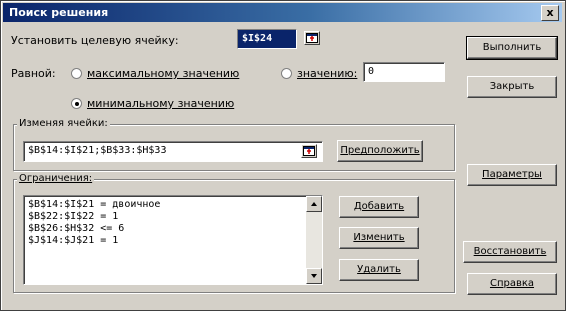 The image size is (566, 311). I want to click on delete-constraint-button: Удалить, so click(379, 270).